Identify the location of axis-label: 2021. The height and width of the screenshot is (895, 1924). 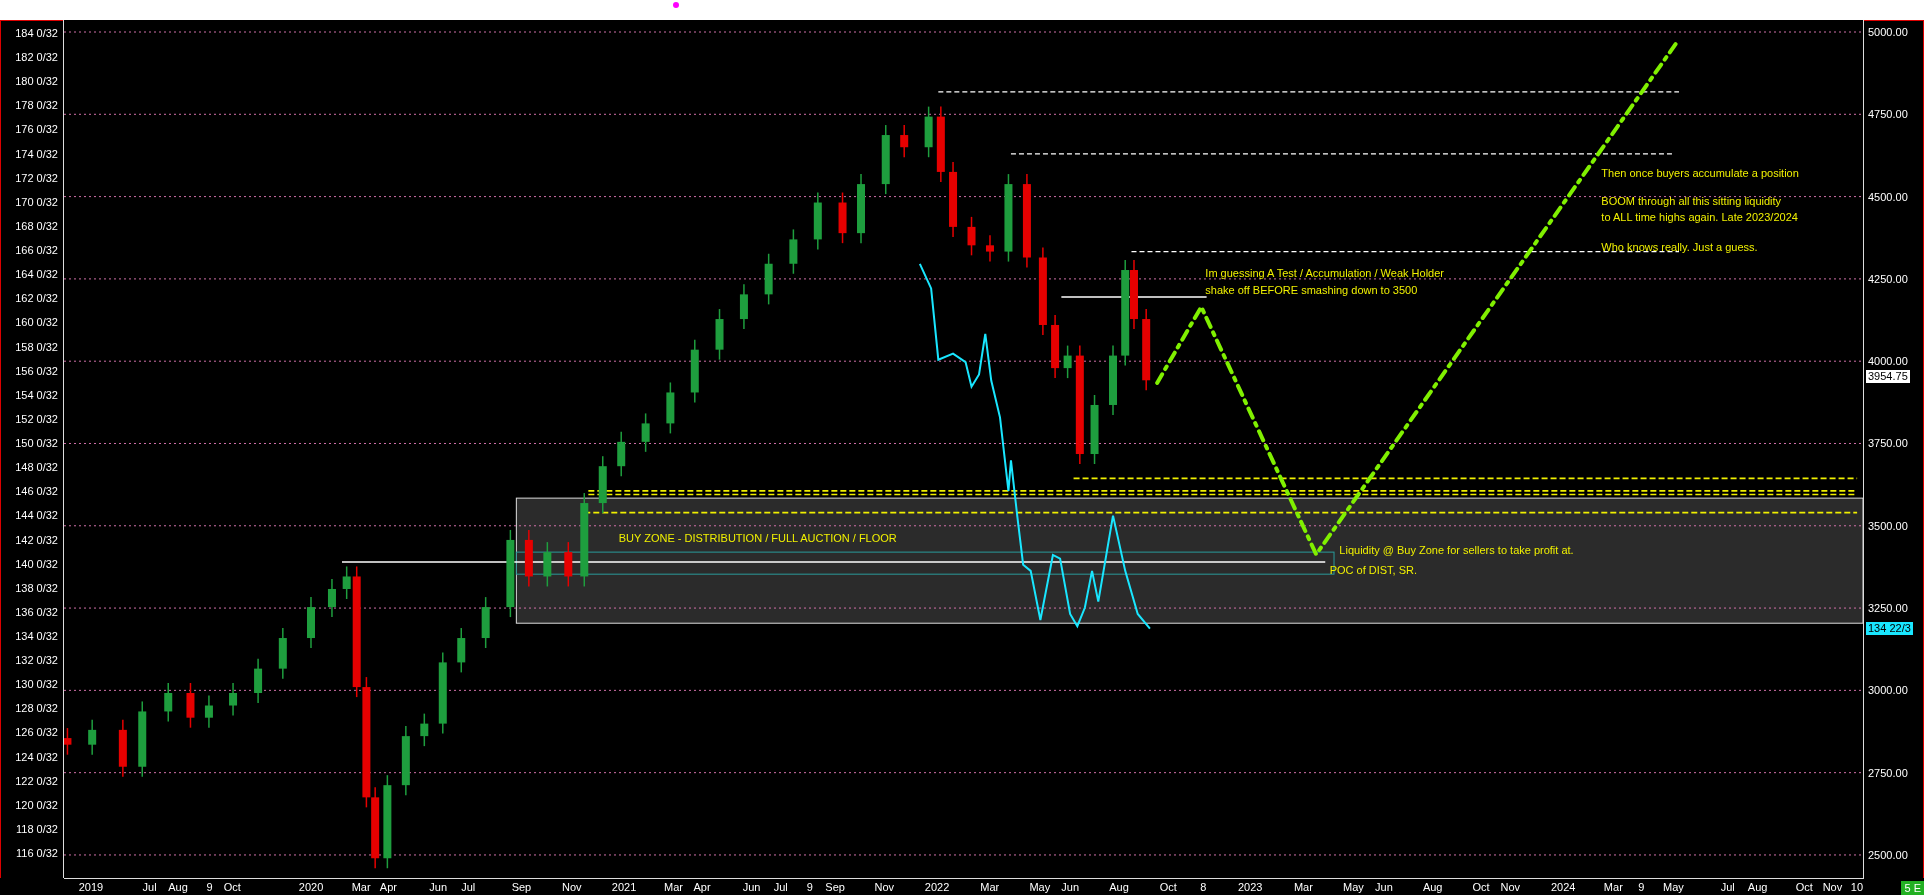
(624, 887).